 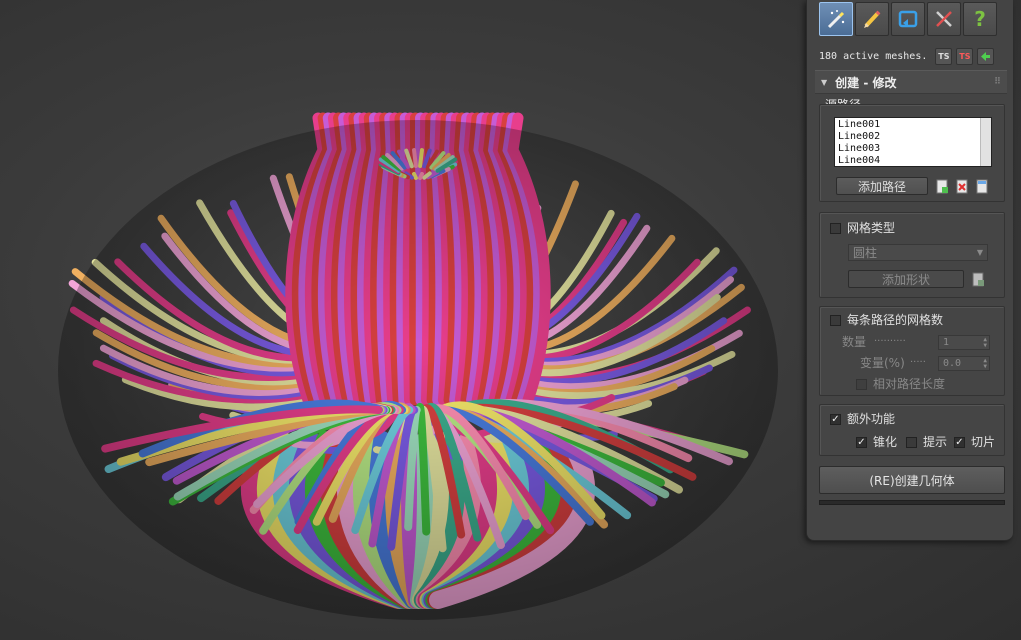 What do you see at coordinates (824, 82) in the screenshot?
I see `collapse-triangle-icon: ▼` at bounding box center [824, 82].